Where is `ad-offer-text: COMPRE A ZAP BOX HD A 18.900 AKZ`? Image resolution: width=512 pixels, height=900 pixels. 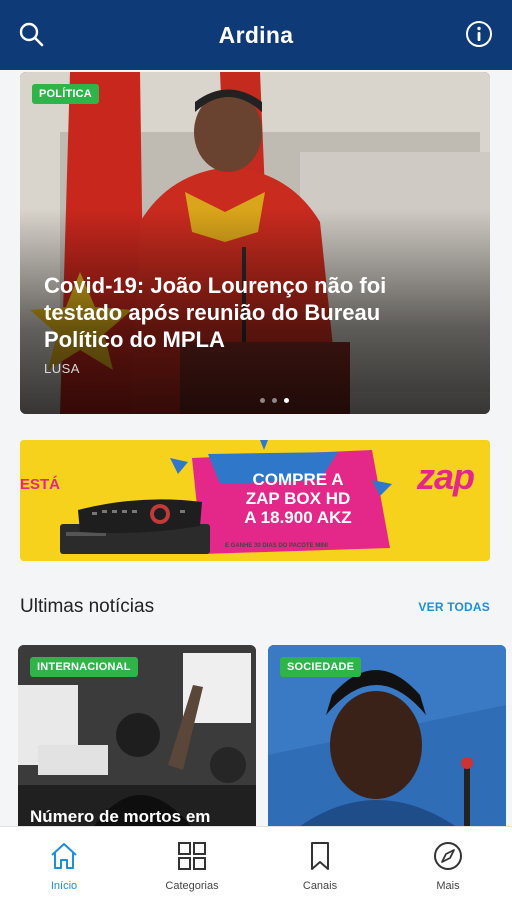
ad-offer-text: COMPRE A ZAP BOX HD A 18.900 AKZ is located at coordinates (298, 498).